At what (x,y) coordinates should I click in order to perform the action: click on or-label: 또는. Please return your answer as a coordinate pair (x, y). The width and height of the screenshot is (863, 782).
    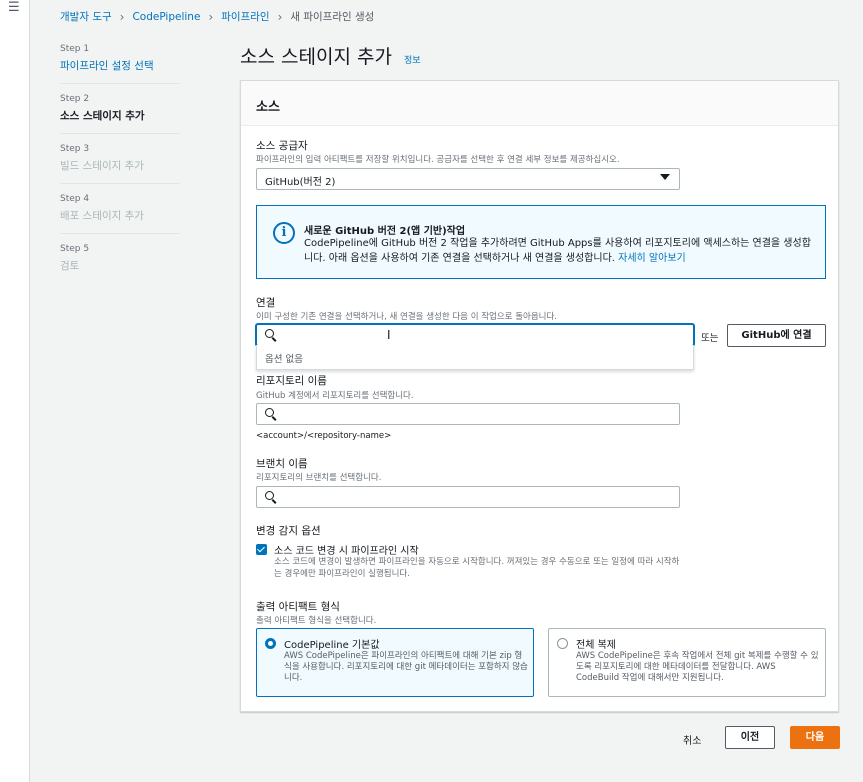
    Looking at the image, I should click on (710, 338).